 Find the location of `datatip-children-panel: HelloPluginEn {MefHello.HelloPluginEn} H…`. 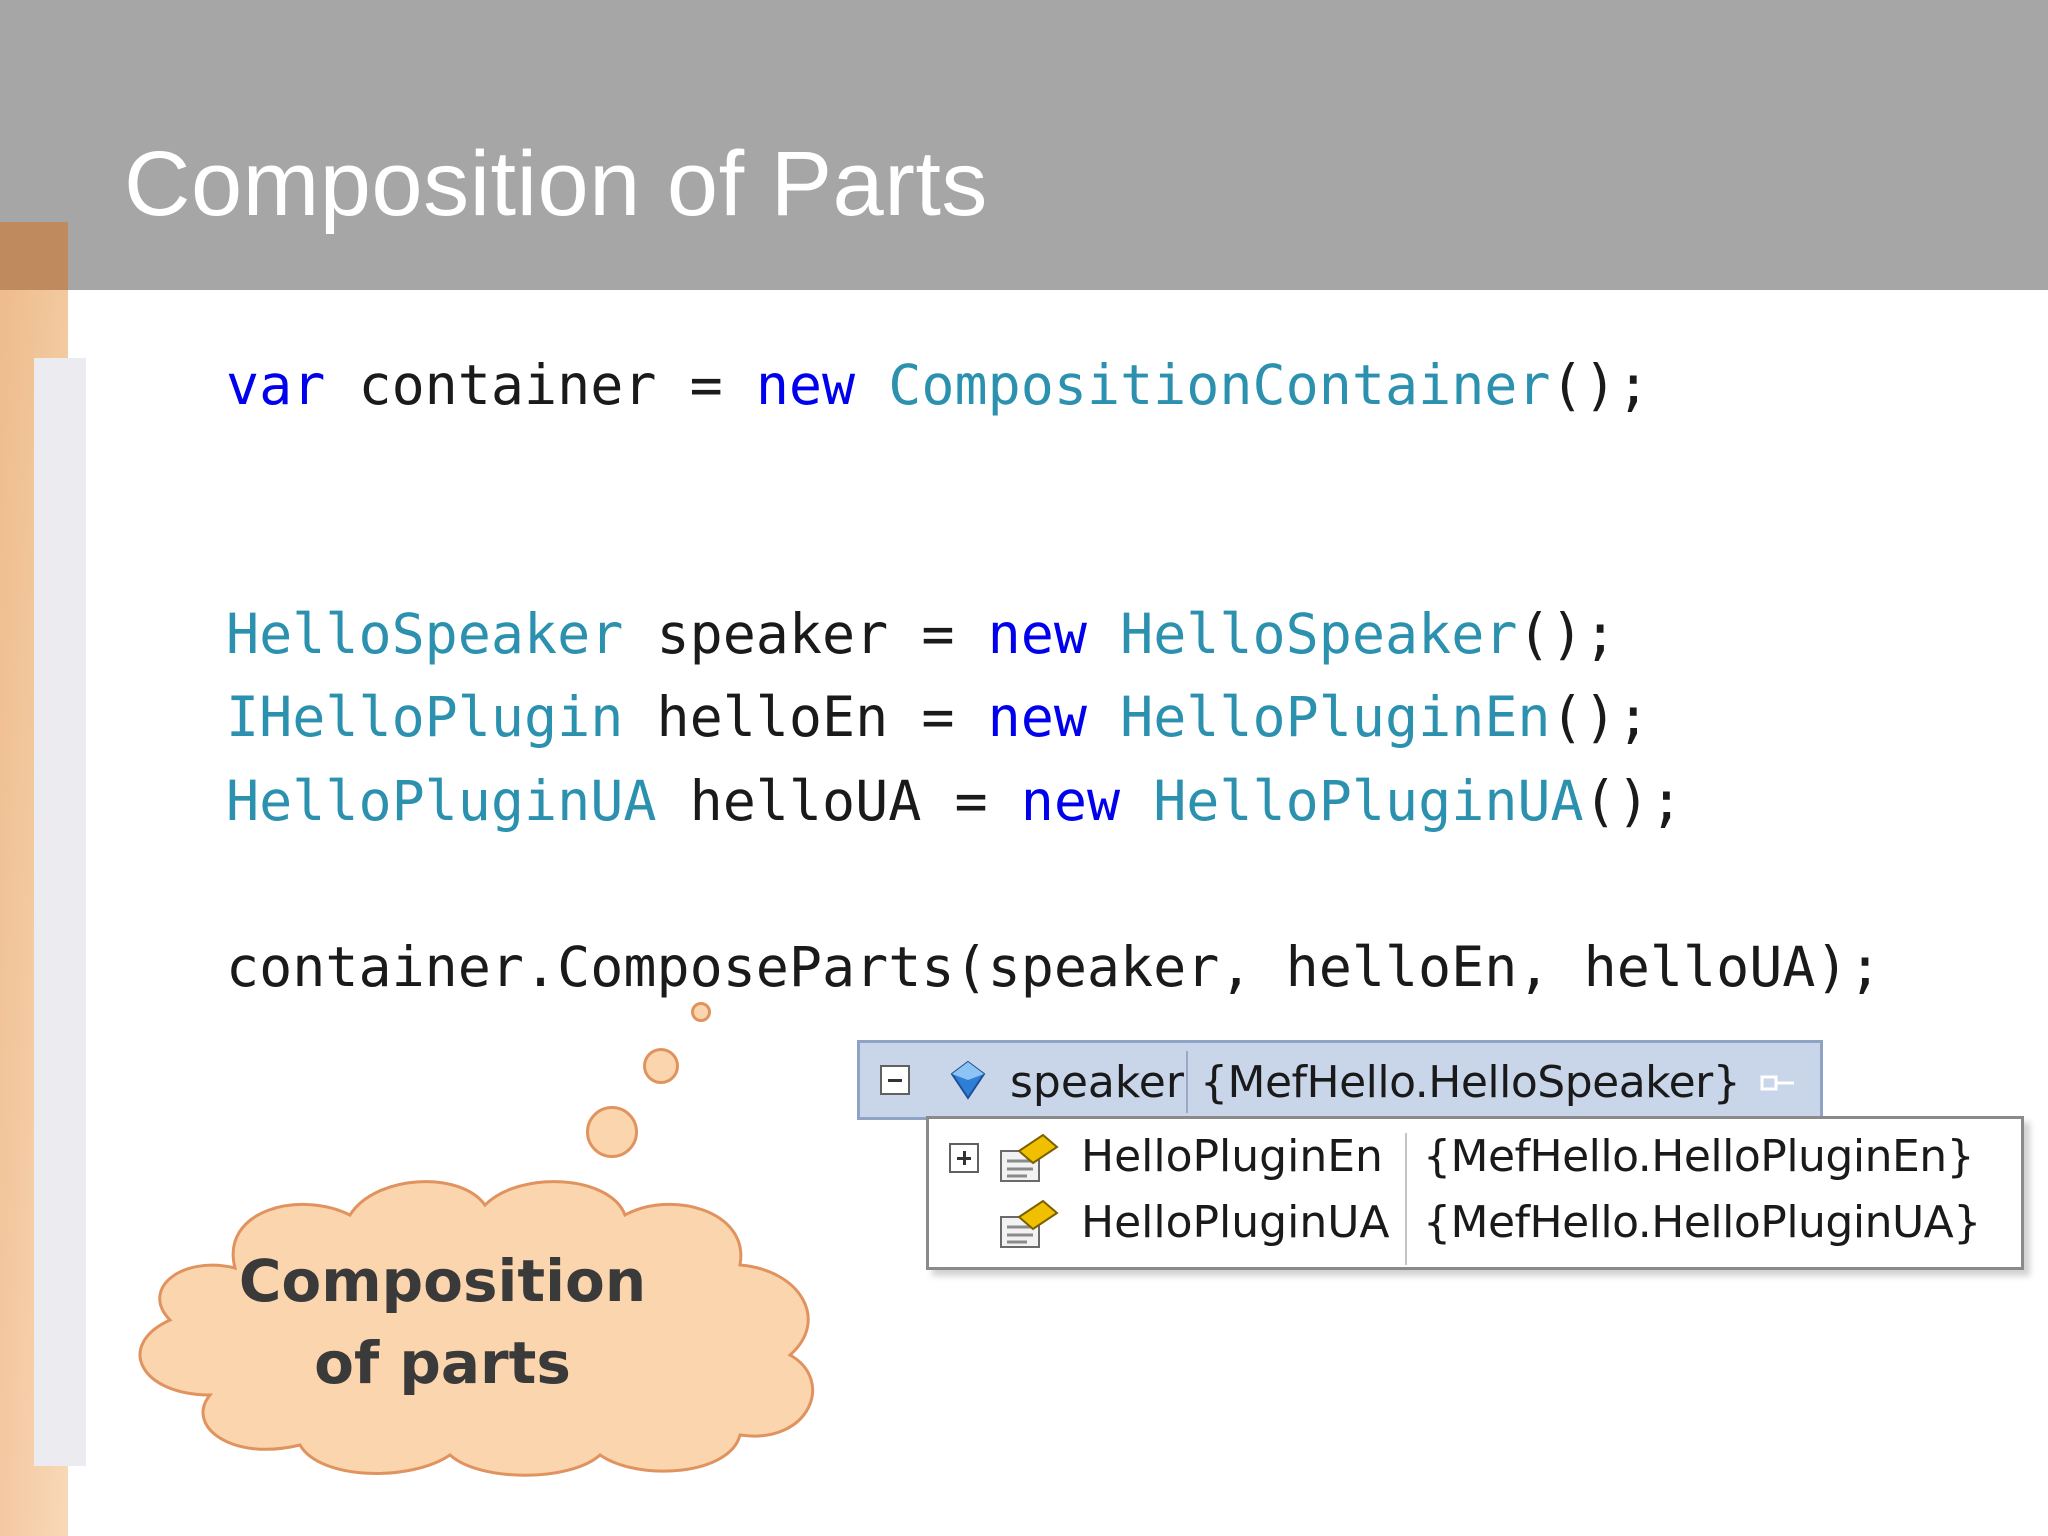

datatip-children-panel: HelloPluginEn {MefHello.HelloPluginEn} H… is located at coordinates (1475, 1193).